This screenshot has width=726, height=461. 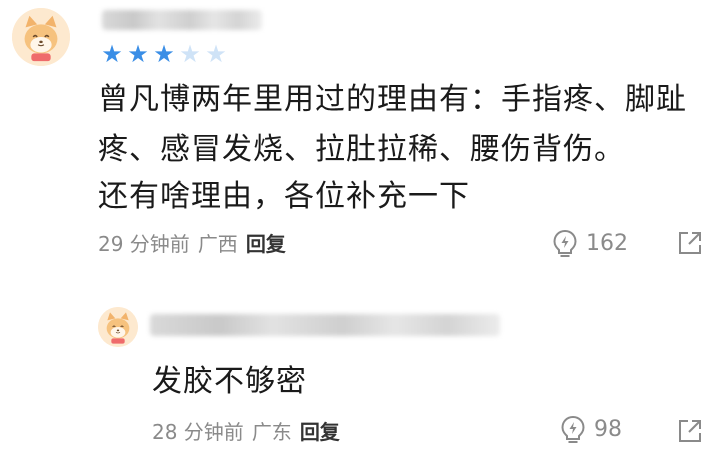 I want to click on like-button: 98, so click(x=591, y=430).